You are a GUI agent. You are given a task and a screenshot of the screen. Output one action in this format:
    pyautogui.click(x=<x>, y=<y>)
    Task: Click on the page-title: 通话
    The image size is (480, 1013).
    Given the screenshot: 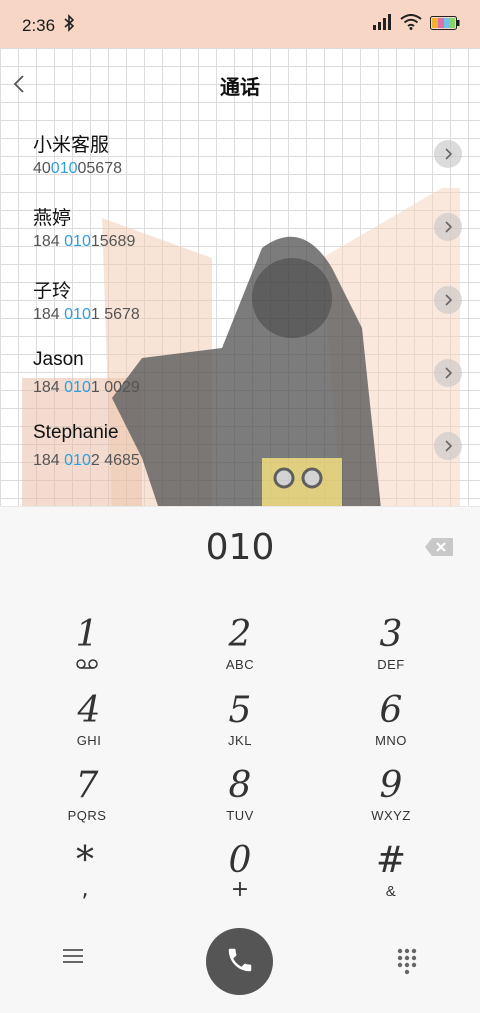 What is the action you would take?
    pyautogui.click(x=240, y=87)
    